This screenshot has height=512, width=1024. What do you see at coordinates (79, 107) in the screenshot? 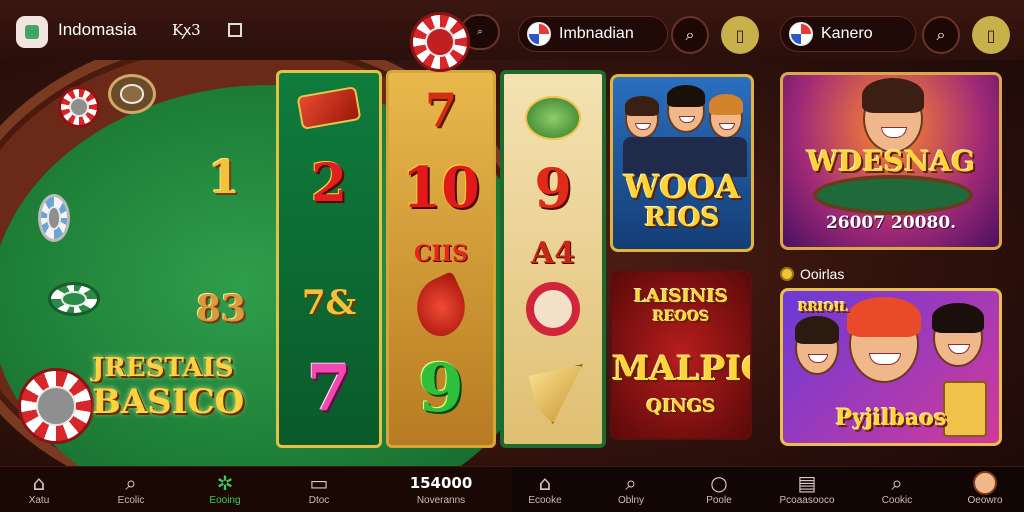
I see `red-chip` at bounding box center [79, 107].